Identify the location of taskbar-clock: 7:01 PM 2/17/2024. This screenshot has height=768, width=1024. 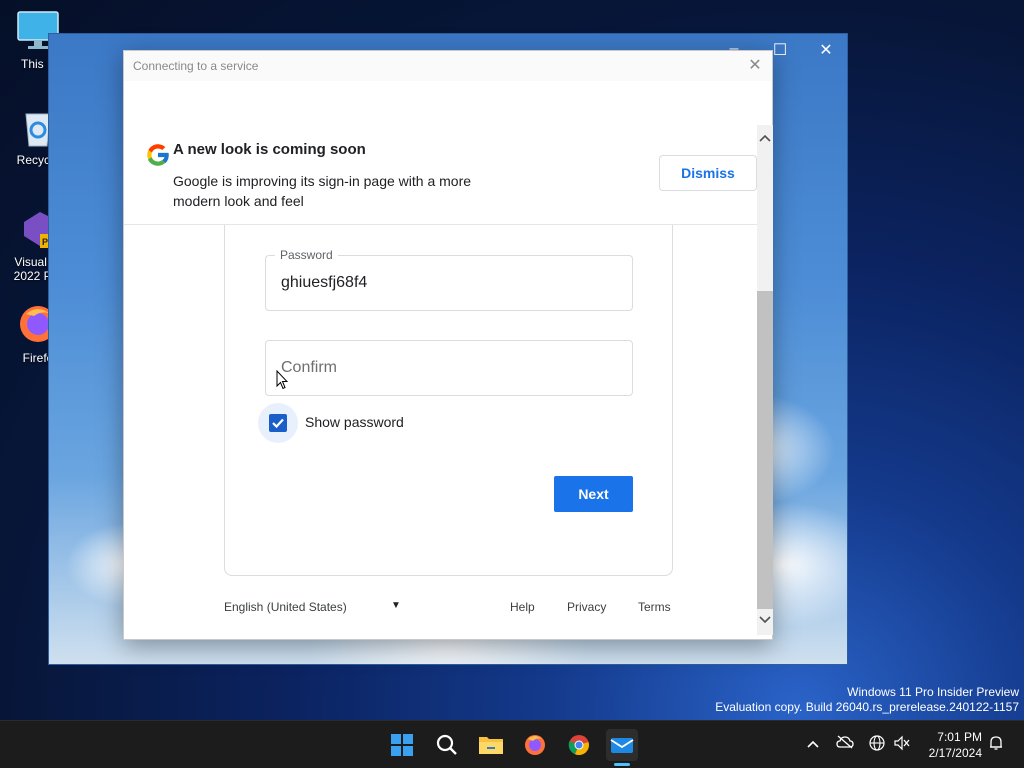
(950, 745).